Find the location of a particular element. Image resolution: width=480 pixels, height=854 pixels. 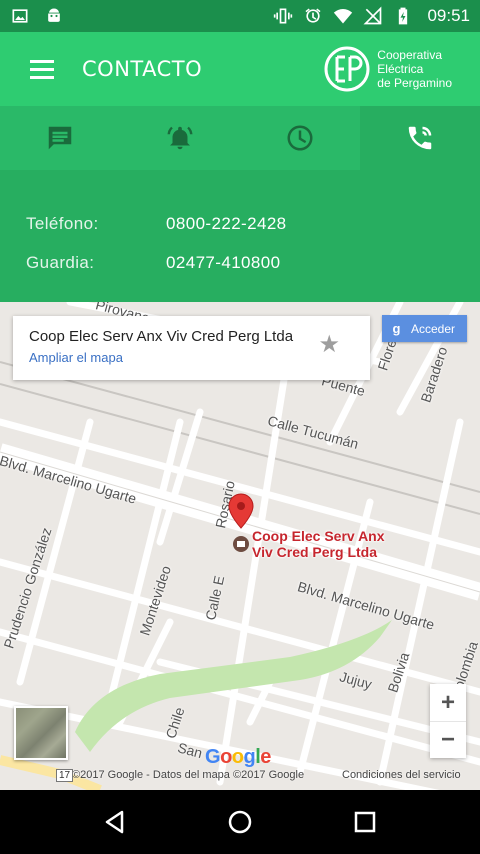

sign-in-button: g Acceder is located at coordinates (424, 328).